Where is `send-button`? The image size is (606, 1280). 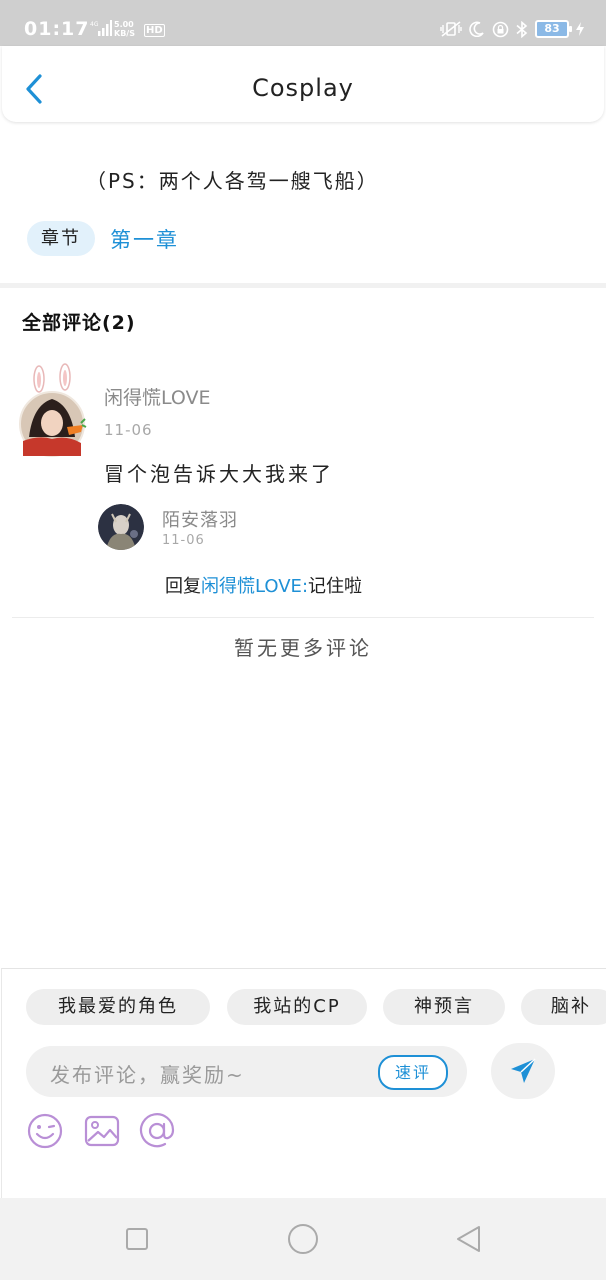
send-button is located at coordinates (523, 1071).